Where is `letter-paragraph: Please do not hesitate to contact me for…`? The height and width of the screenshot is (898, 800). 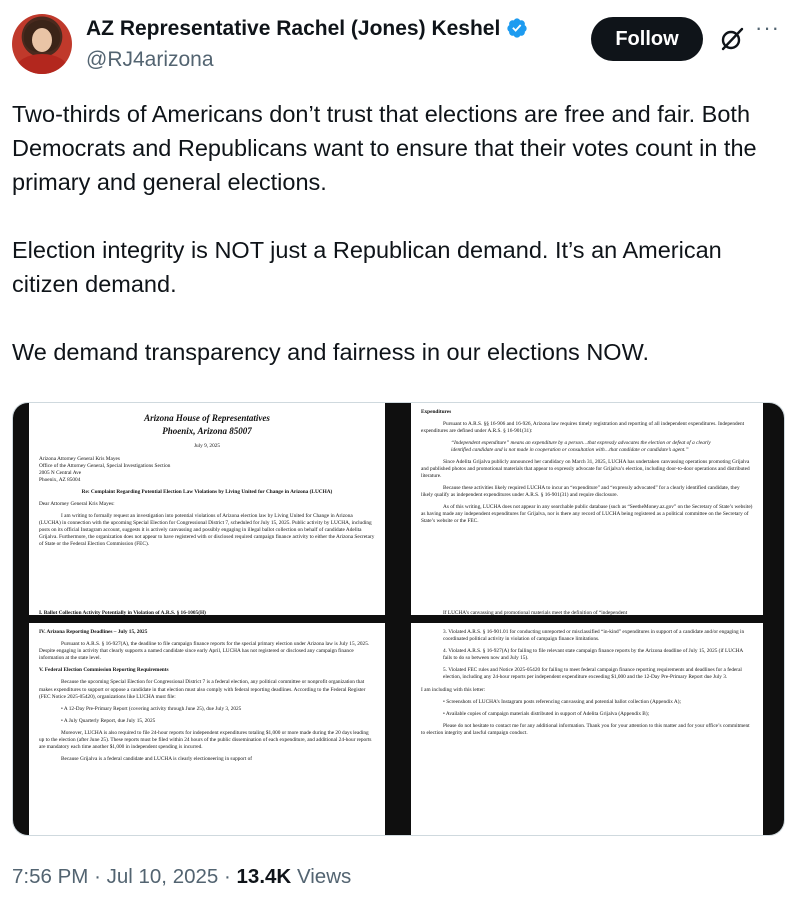
letter-paragraph: Please do not hesitate to contact me for… is located at coordinates (585, 729).